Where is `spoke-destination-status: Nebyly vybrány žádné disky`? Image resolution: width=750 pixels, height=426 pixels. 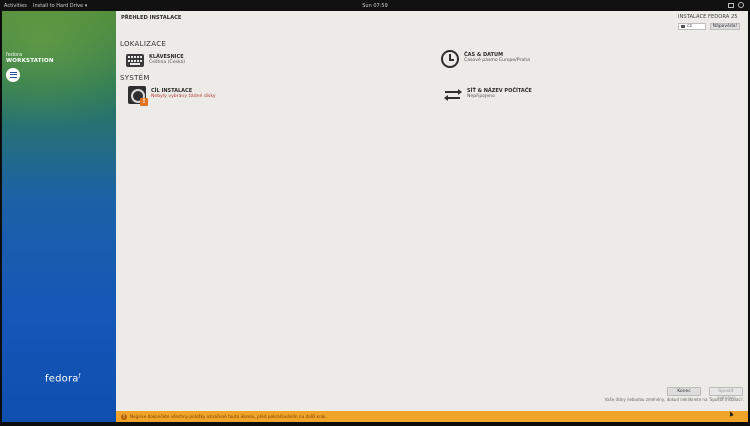
spoke-destination-status: Nebyly vybrány žádné disky is located at coordinates (183, 96).